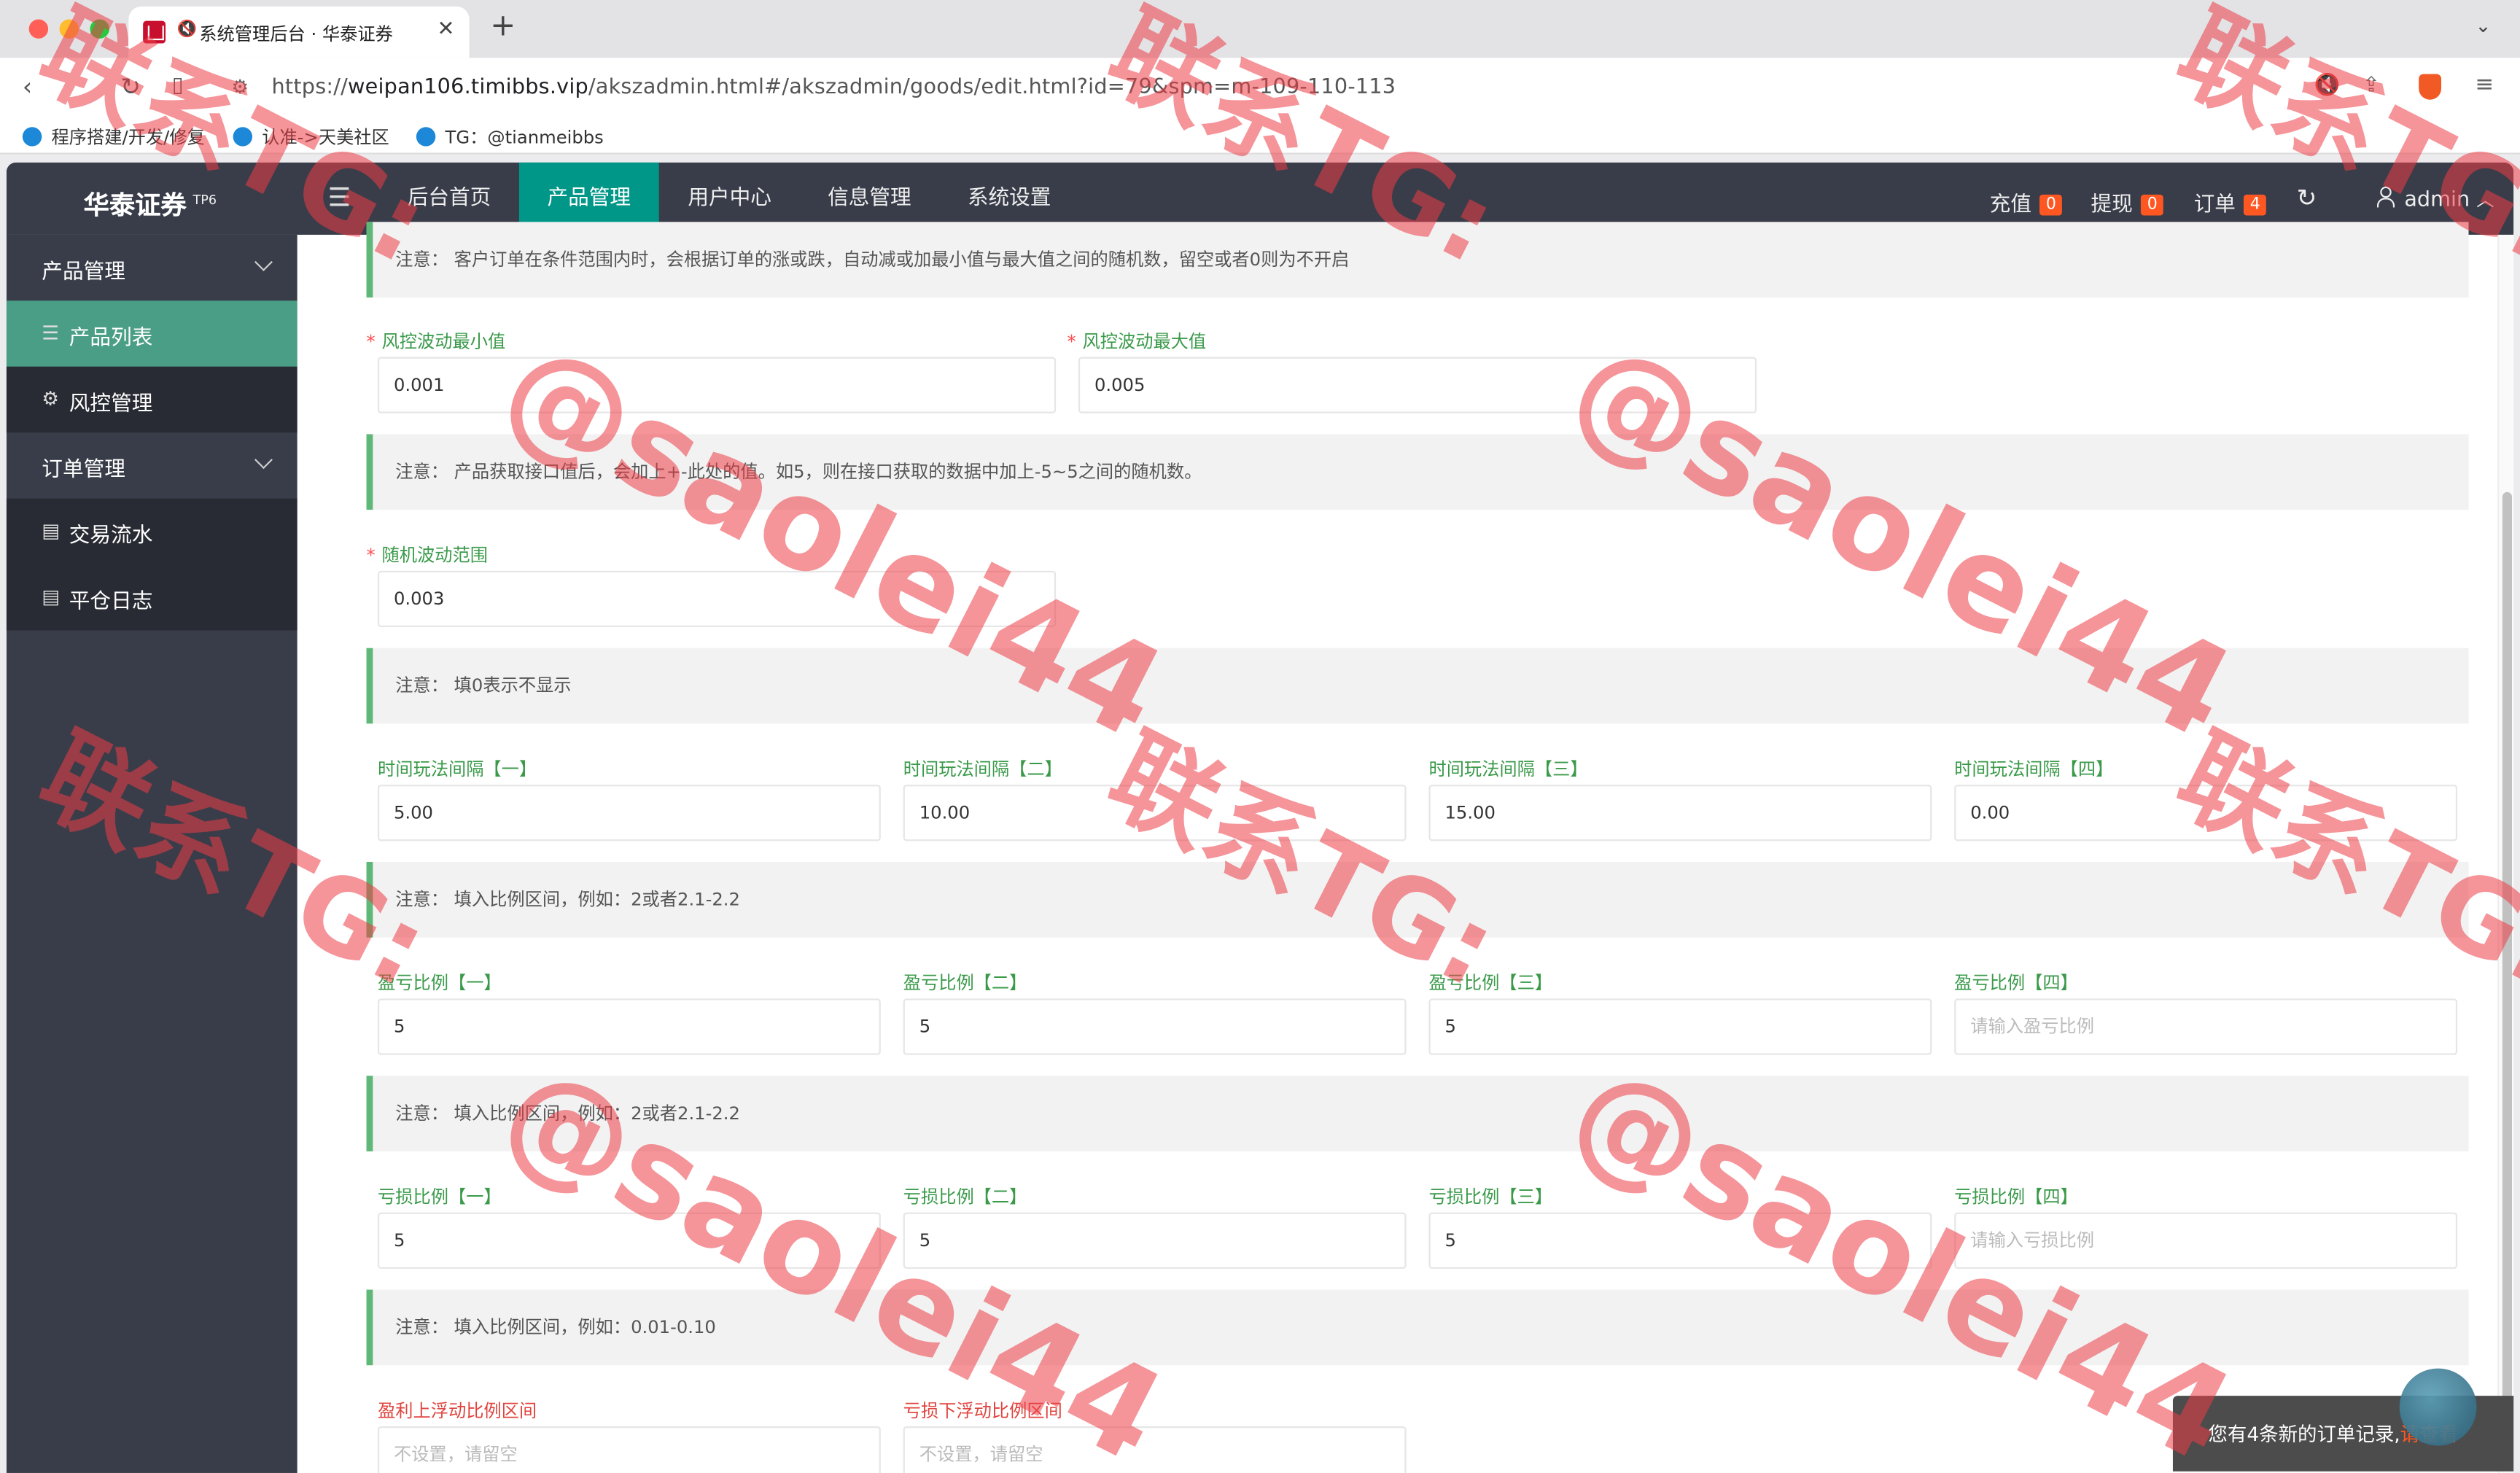 Image resolution: width=2520 pixels, height=1473 pixels. I want to click on random-range-label: * 随机波动范围, so click(427, 556).